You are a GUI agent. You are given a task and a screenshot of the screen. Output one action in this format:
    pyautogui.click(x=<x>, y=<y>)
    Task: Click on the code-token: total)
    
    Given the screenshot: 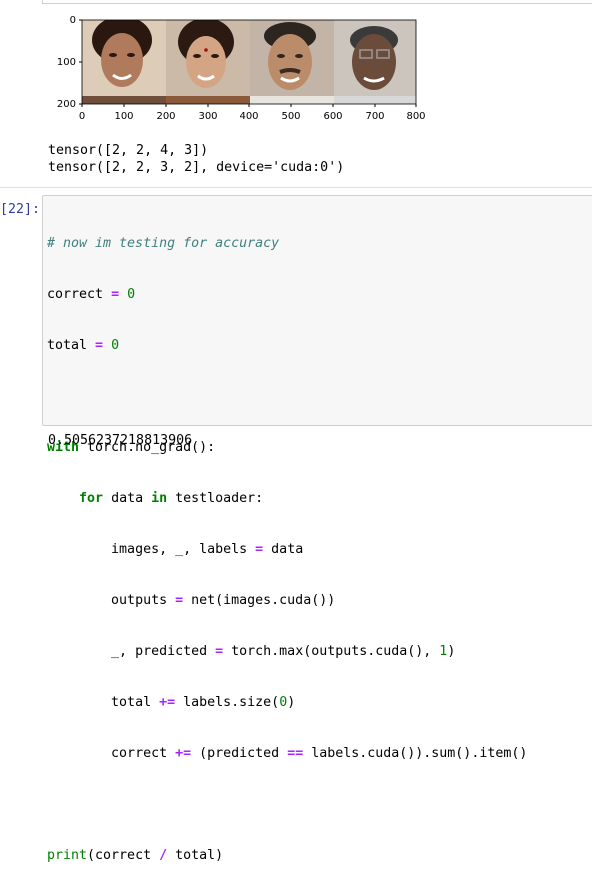 What is the action you would take?
    pyautogui.click(x=195, y=855)
    